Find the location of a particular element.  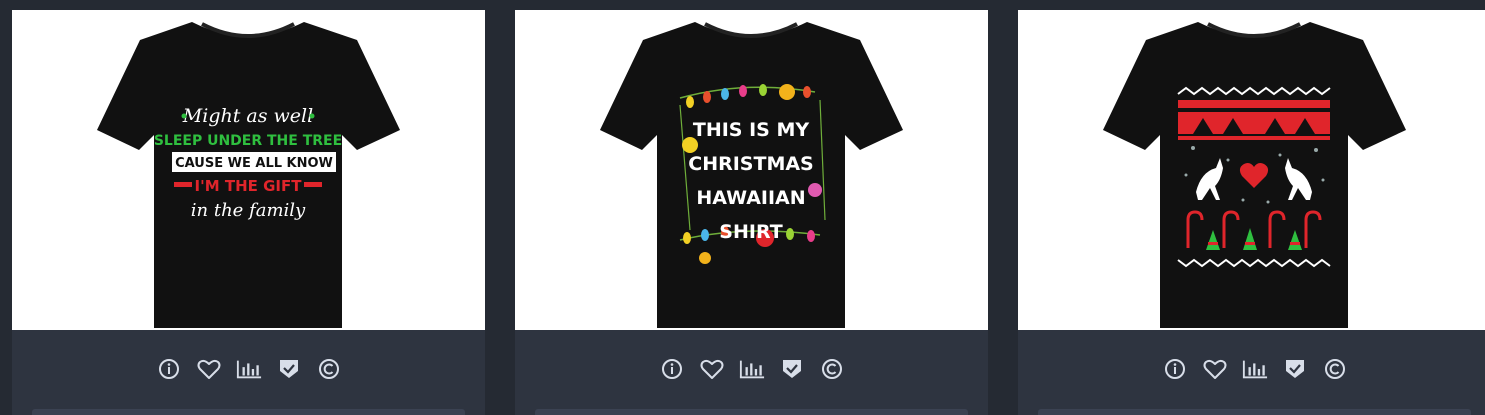

design-line: THIS IS MY is located at coordinates (751, 130).